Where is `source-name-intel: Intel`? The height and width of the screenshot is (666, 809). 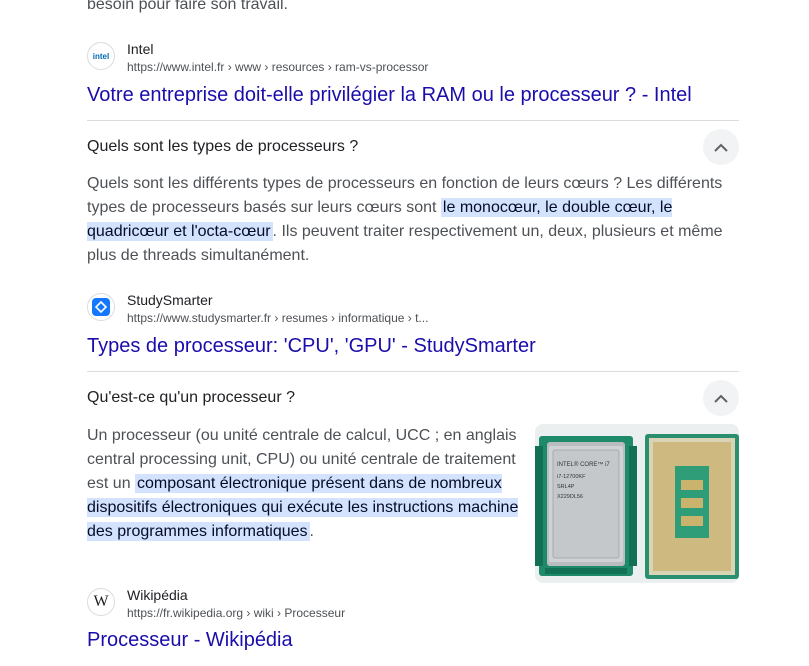 source-name-intel: Intel is located at coordinates (140, 49).